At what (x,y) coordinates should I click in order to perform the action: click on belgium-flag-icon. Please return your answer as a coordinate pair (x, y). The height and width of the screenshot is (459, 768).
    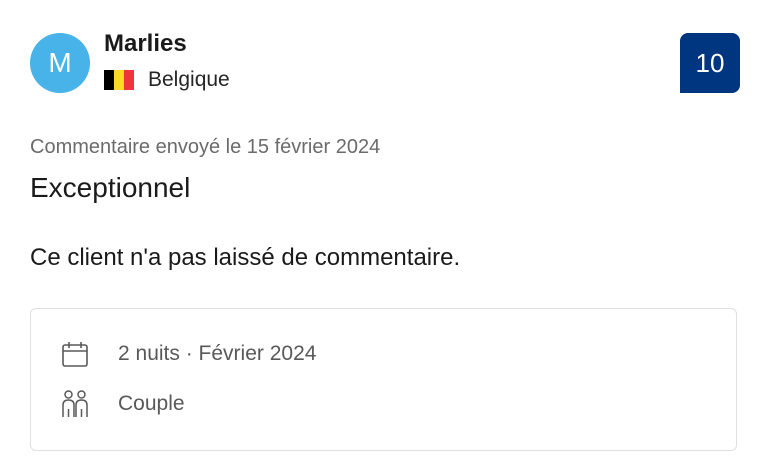
    Looking at the image, I should click on (119, 80).